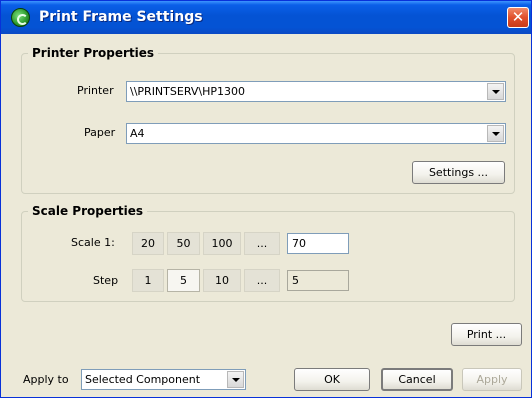  Describe the element at coordinates (222, 243) in the screenshot. I see `scale-option-100: 100` at that location.